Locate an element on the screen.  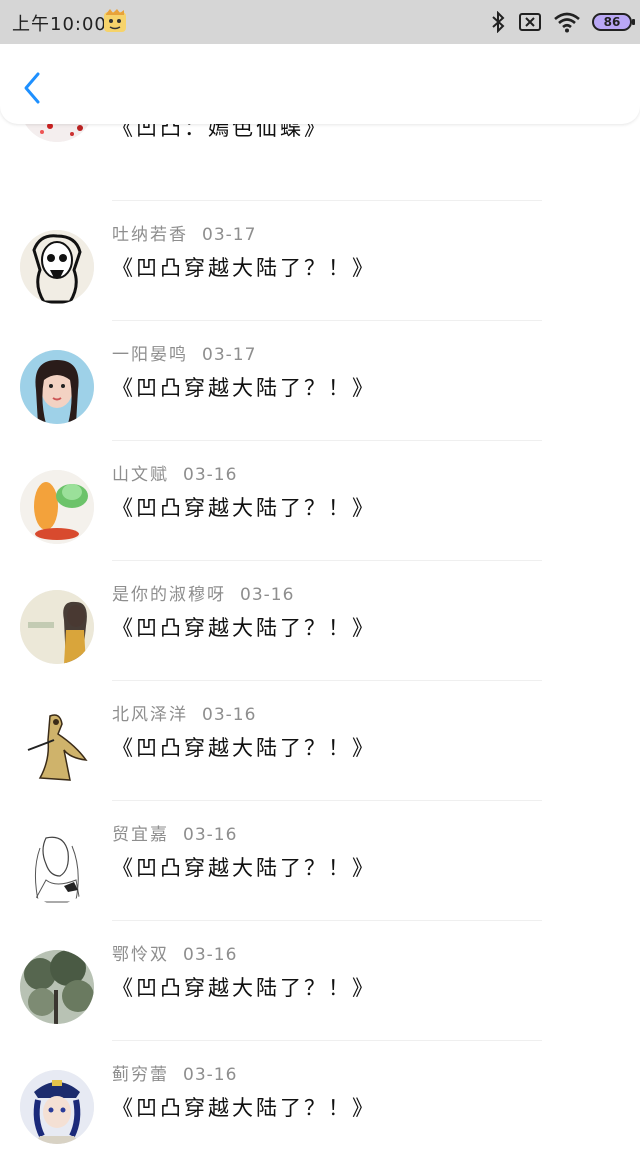
list-item: 北风泽洋 03-16 《凹凸穿越大陆了？！》 is located at coordinates (320, 740).